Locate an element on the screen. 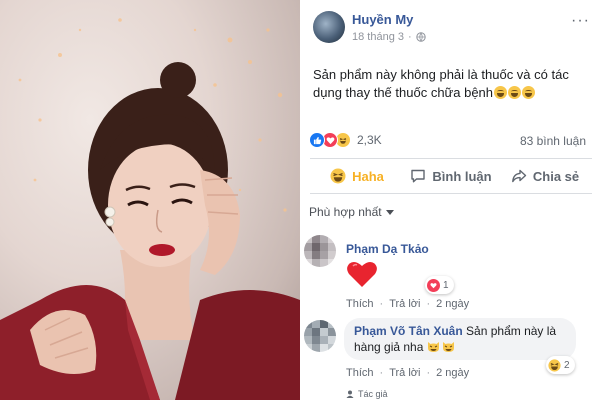  haha-icon is located at coordinates (338, 176).